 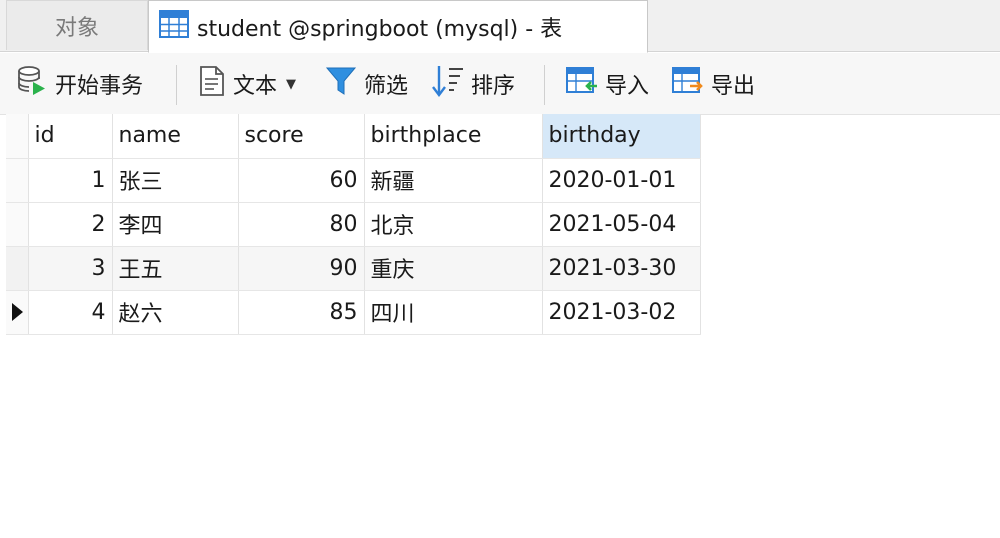 What do you see at coordinates (175, 136) in the screenshot?
I see `column-header-name: name` at bounding box center [175, 136].